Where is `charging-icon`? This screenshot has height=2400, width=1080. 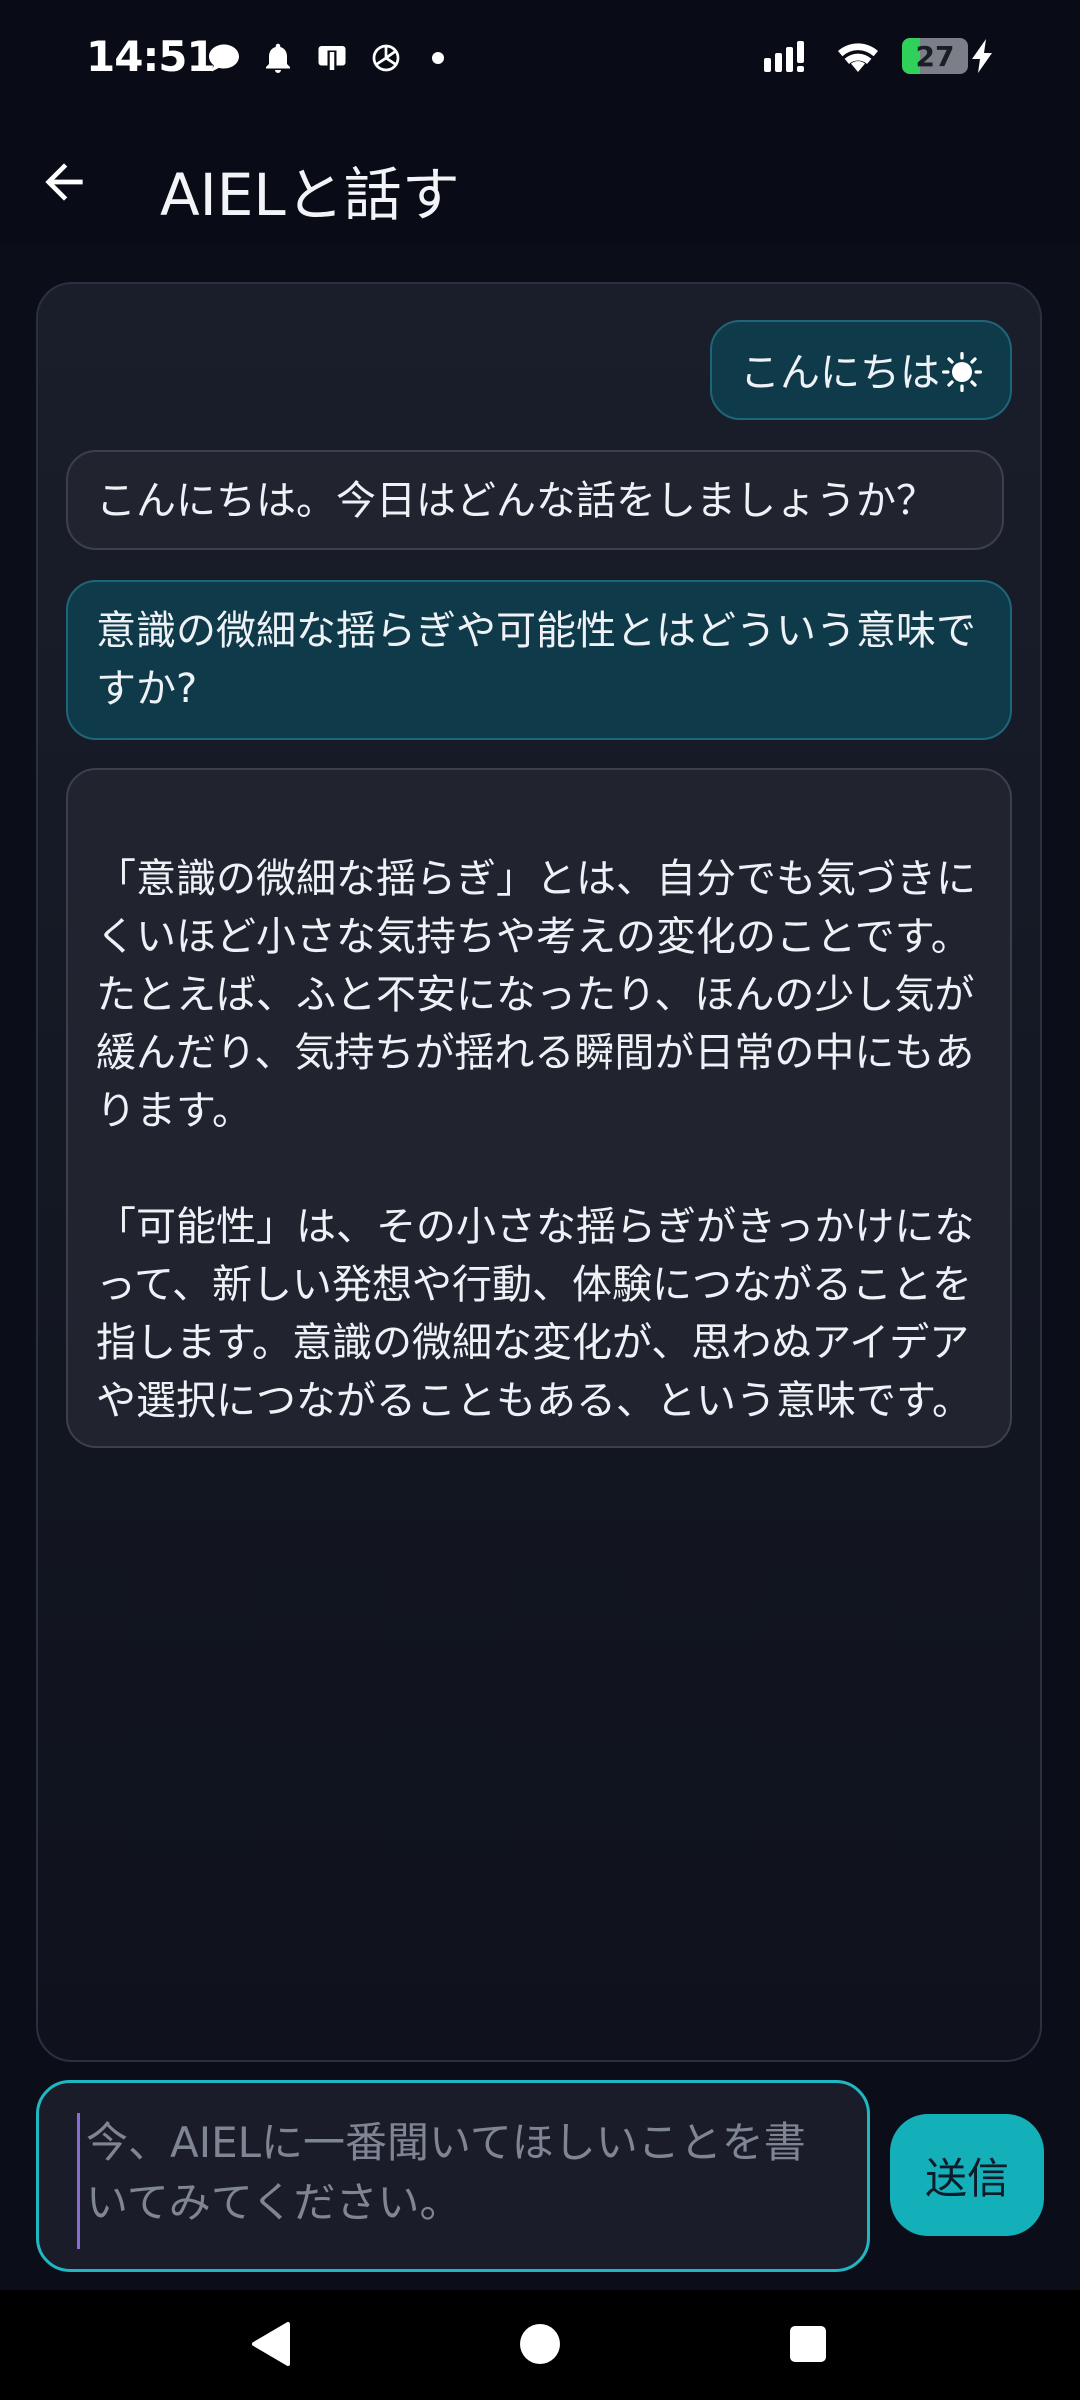 charging-icon is located at coordinates (982, 56).